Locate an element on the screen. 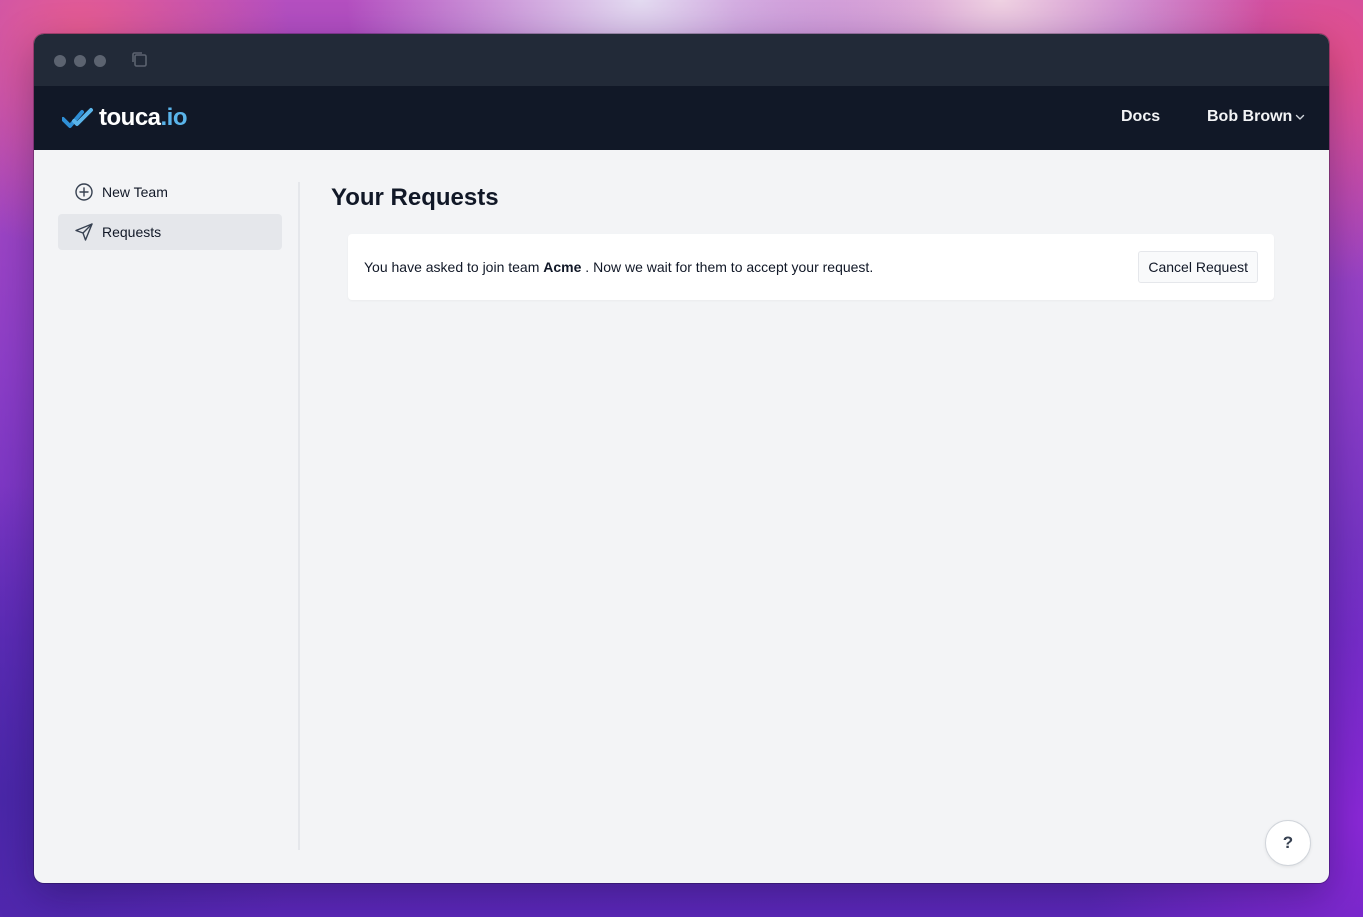 The height and width of the screenshot is (917, 1363). window-minimize-dot is located at coordinates (80, 61).